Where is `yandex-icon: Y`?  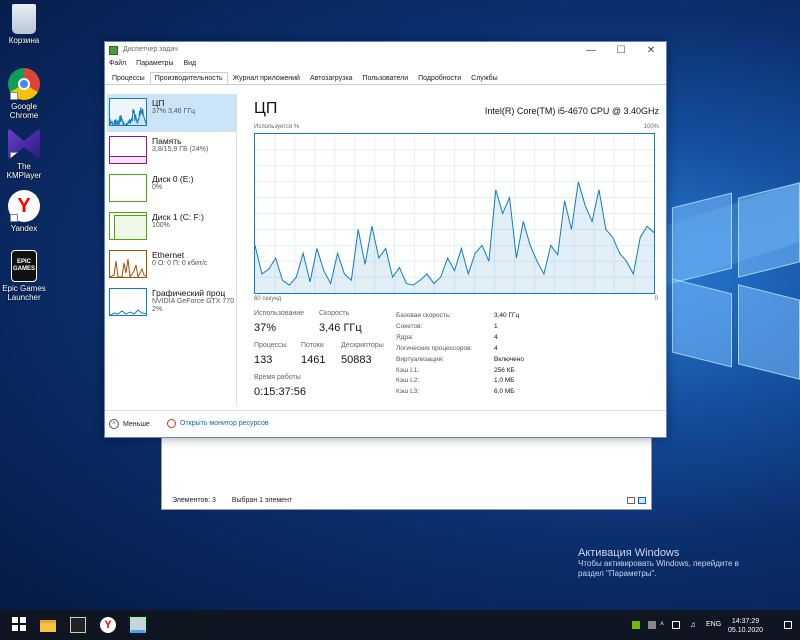
yandex-icon: Y is located at coordinates (108, 625).